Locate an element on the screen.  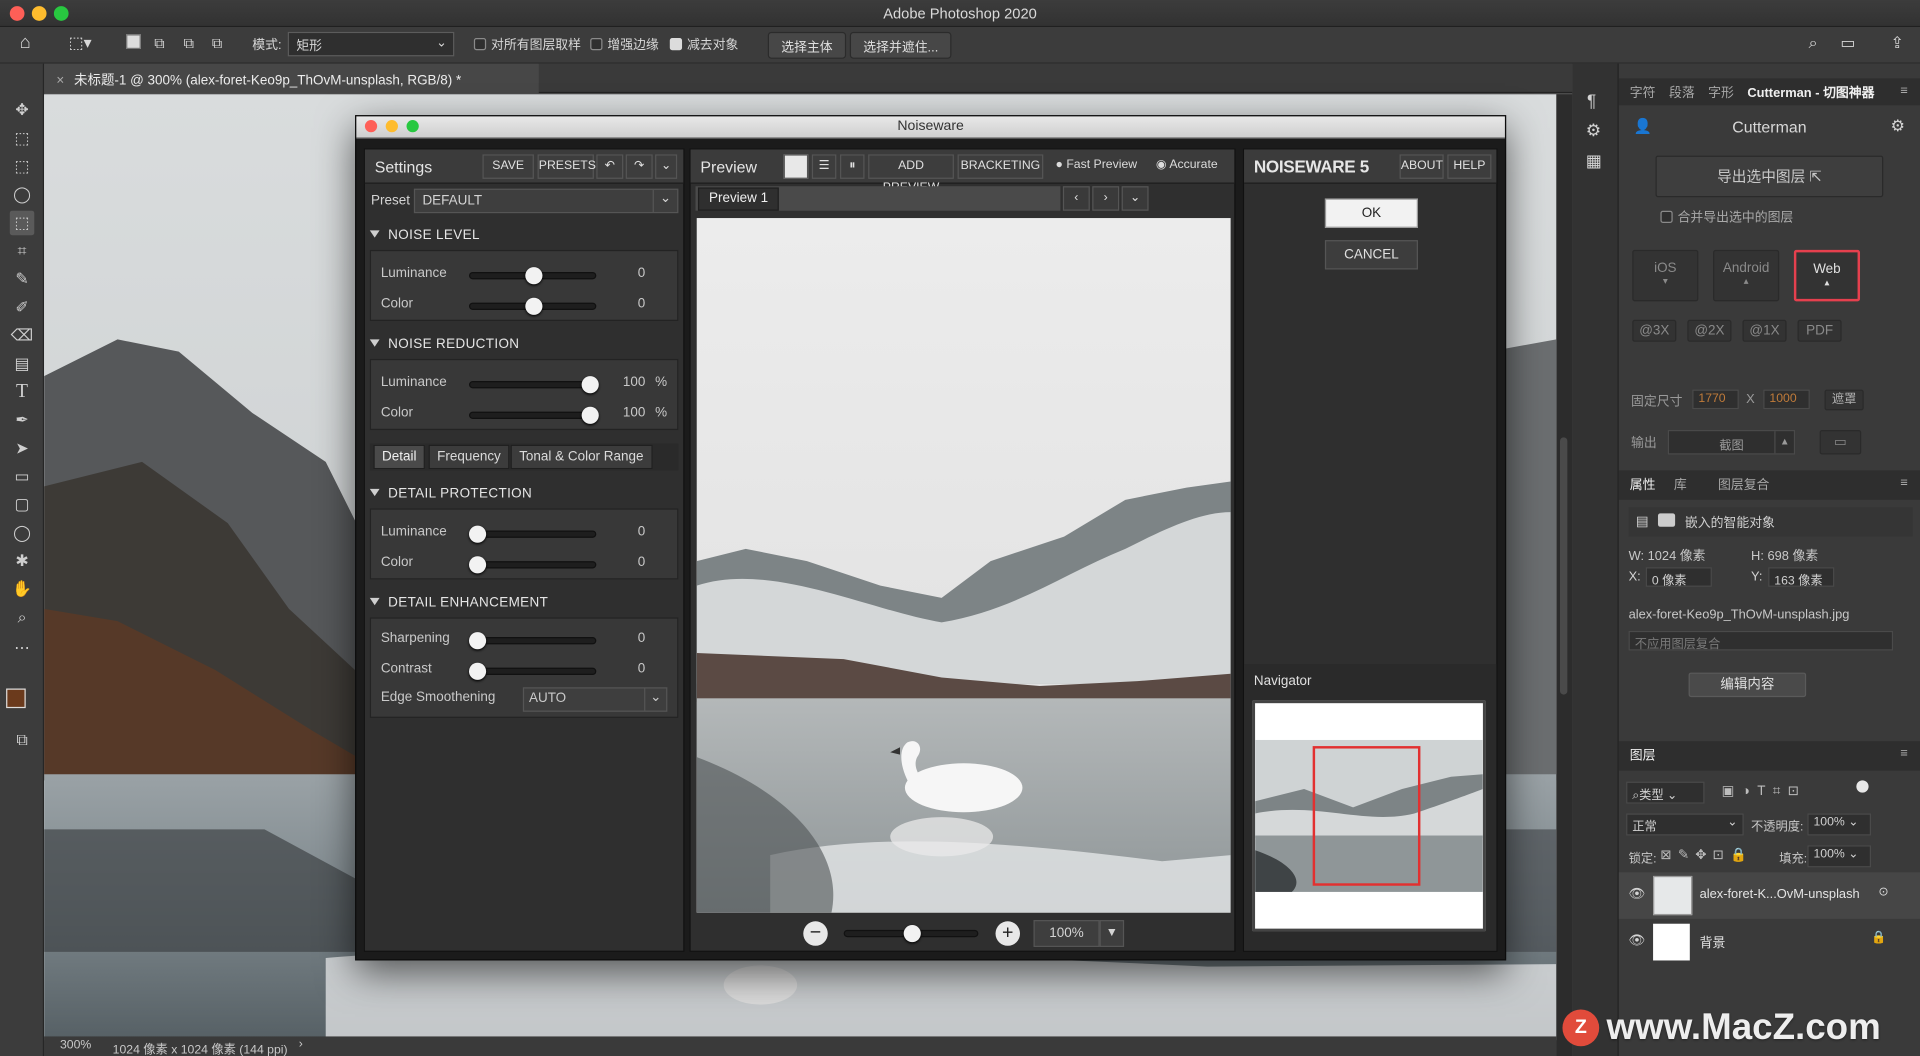
rounded-rect-tool-icon: ▢ is located at coordinates (22, 504).